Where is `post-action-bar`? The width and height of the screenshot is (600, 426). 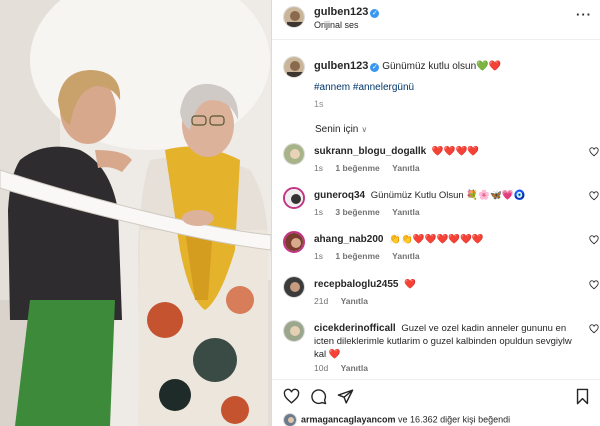 post-action-bar is located at coordinates (436, 396).